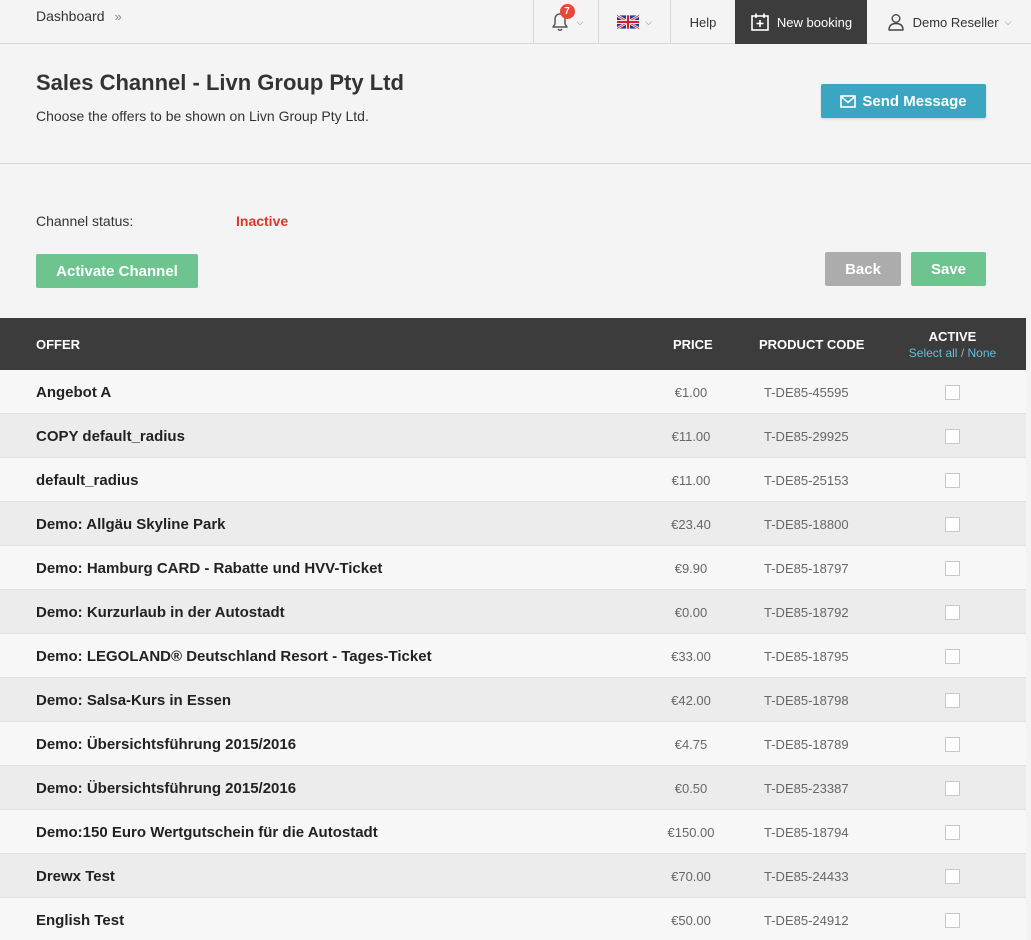 This screenshot has height=940, width=1031. I want to click on offer-price: €42.00, so click(691, 700).